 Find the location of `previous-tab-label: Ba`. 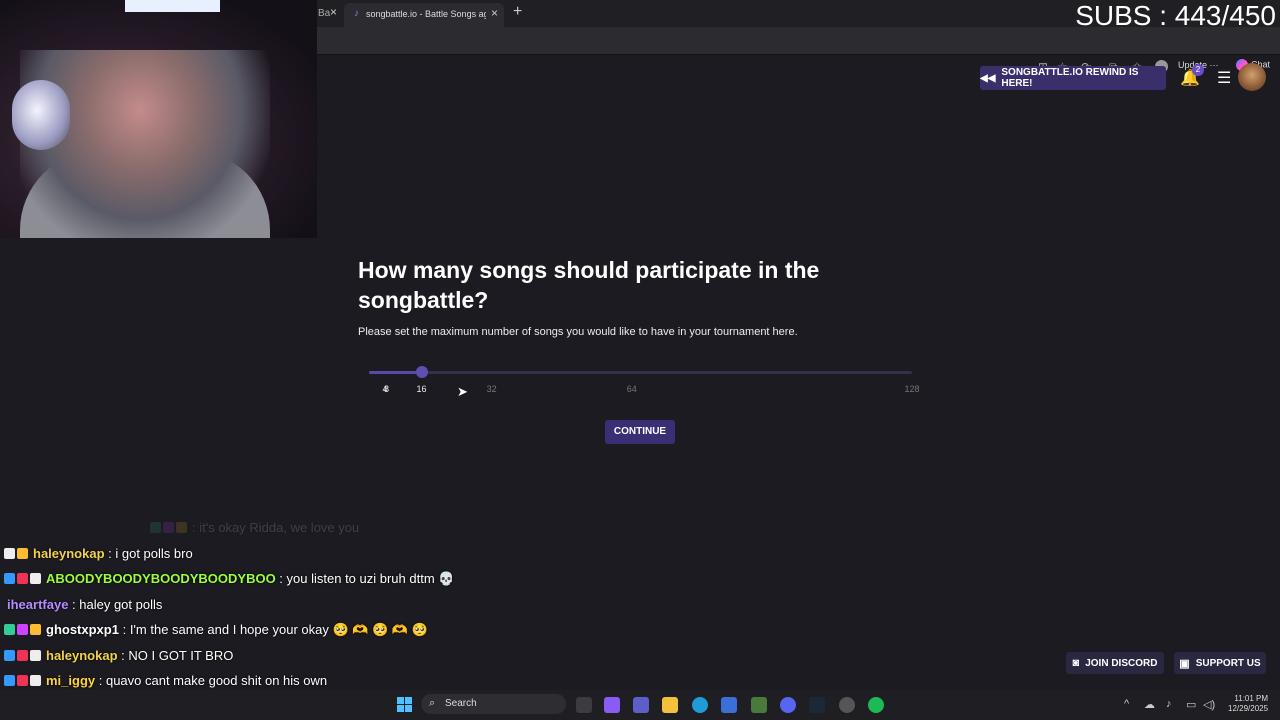

previous-tab-label: Ba is located at coordinates (324, 13).